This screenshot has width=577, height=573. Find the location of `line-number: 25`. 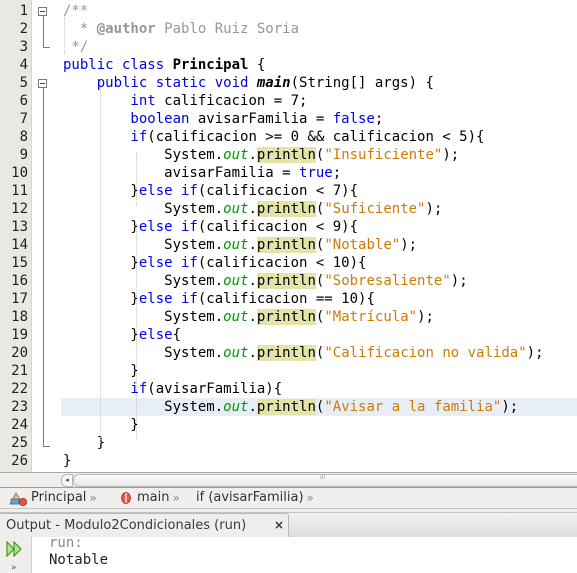

line-number: 25 is located at coordinates (19, 443).